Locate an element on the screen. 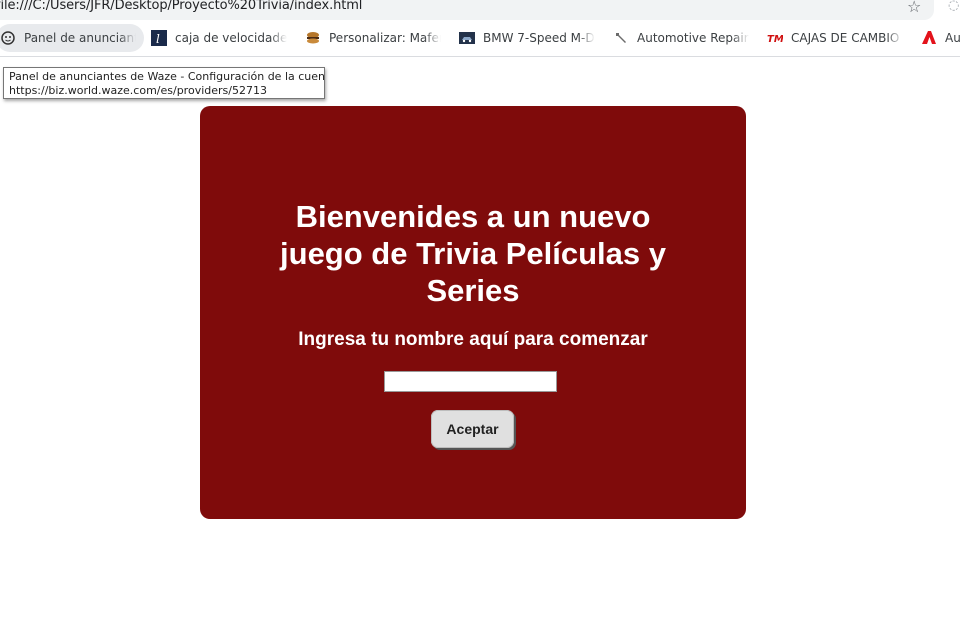 This screenshot has width=960, height=634. bookmark-automotive-repairs: Automotive Repairs i is located at coordinates (682, 38).